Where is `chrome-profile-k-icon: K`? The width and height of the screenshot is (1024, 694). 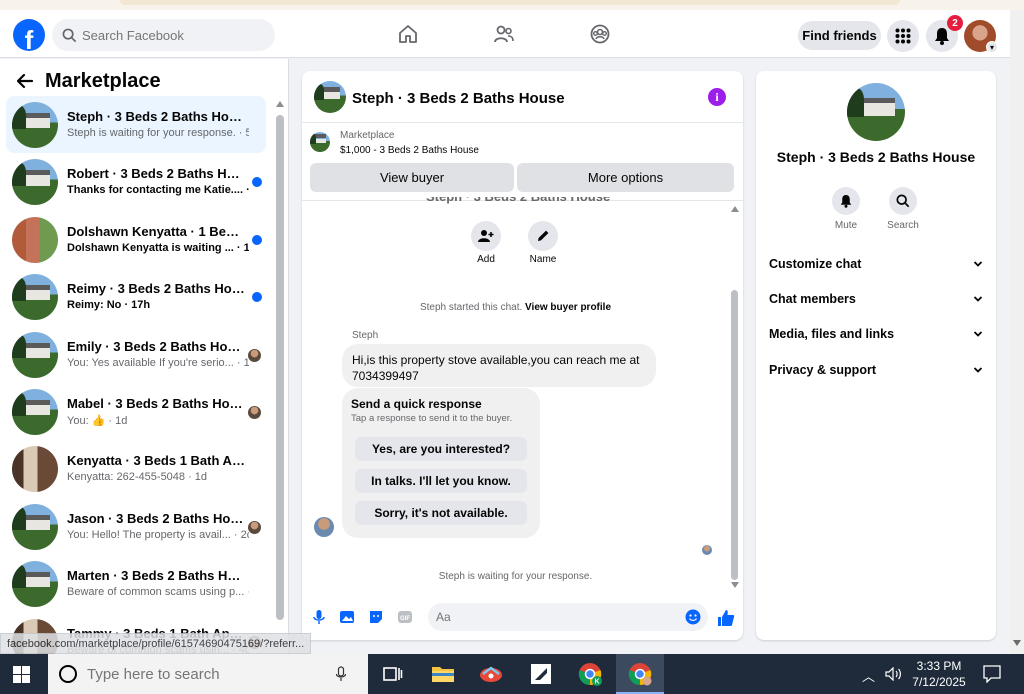 chrome-profile-k-icon: K is located at coordinates (590, 674).